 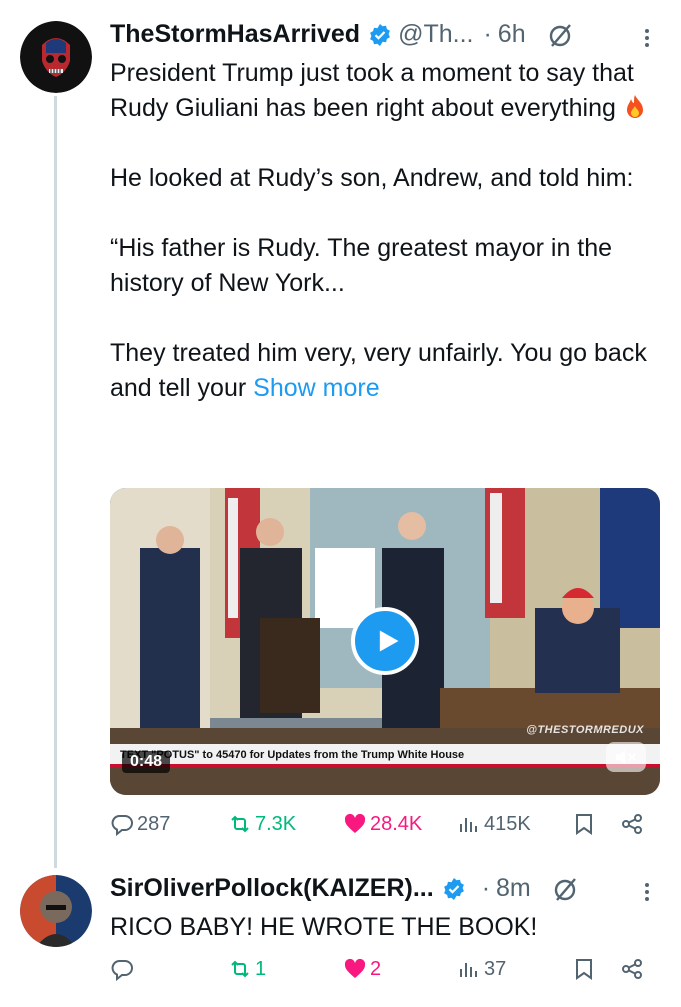 I want to click on like-button: 28.4K, so click(x=382, y=824).